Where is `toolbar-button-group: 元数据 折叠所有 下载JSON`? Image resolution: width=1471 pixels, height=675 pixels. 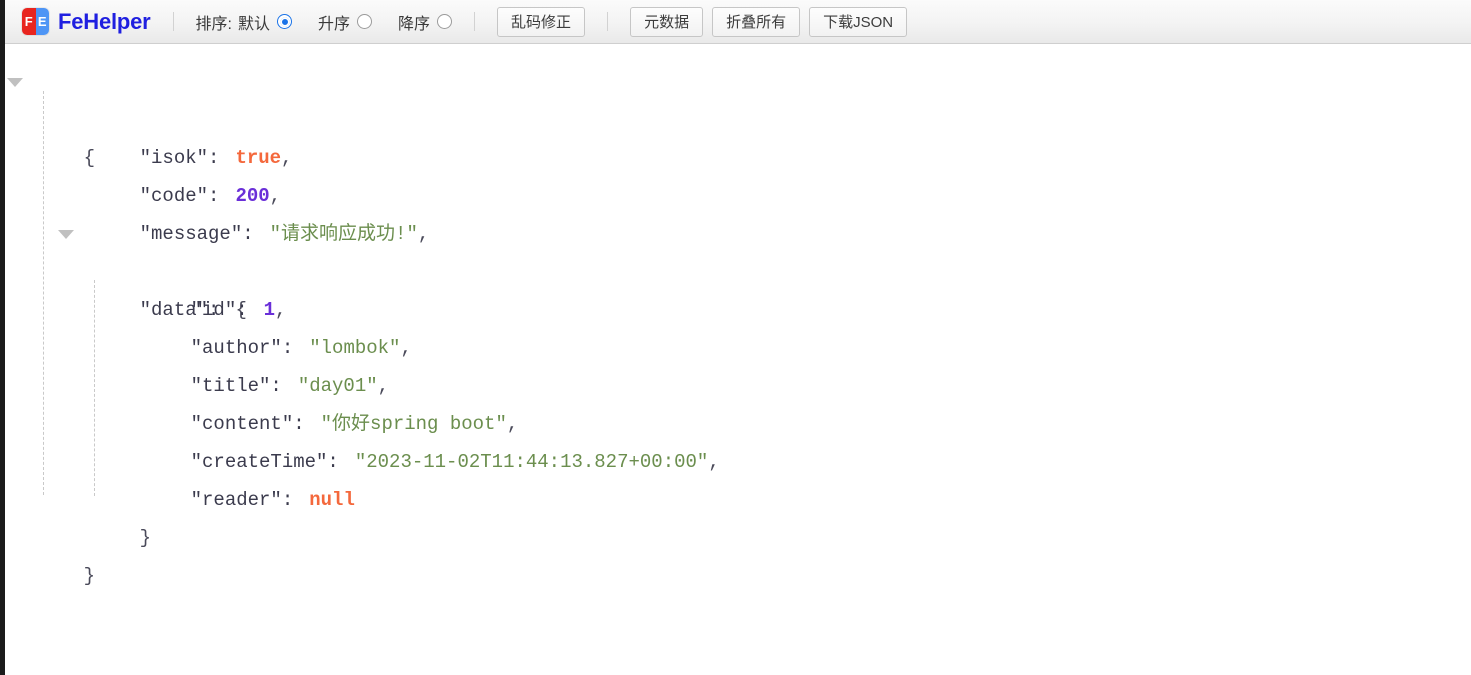 toolbar-button-group: 元数据 折叠所有 下载JSON is located at coordinates (769, 21).